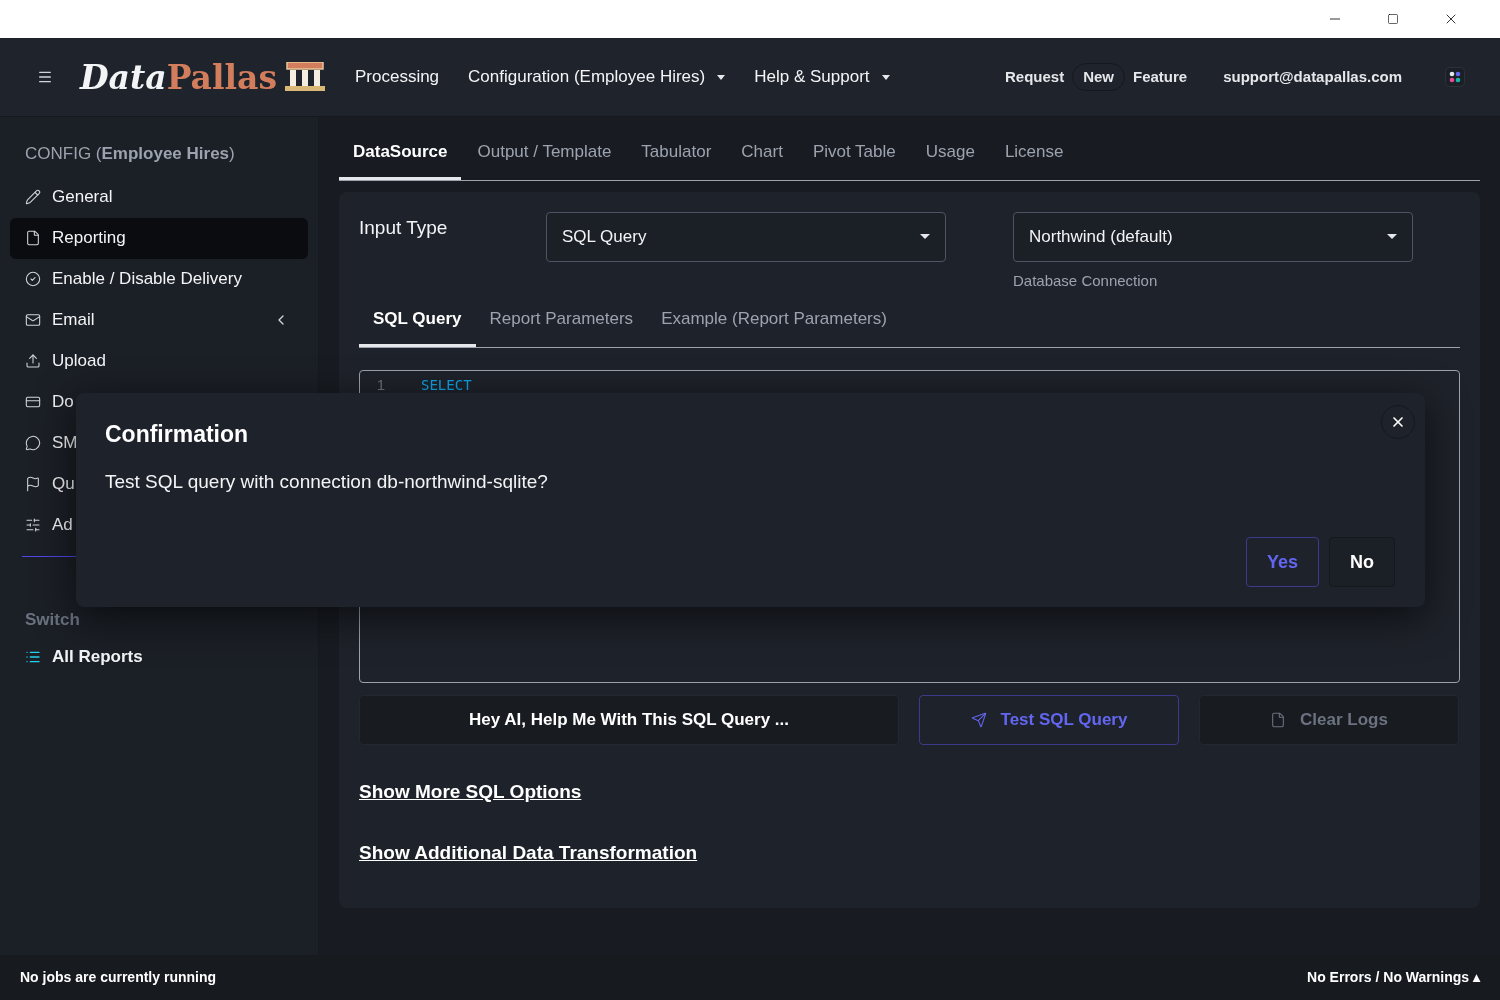 This screenshot has width=1500, height=1000. I want to click on dialog-message: Test SQL query with connection db-northwind-sqlite?, so click(327, 481).